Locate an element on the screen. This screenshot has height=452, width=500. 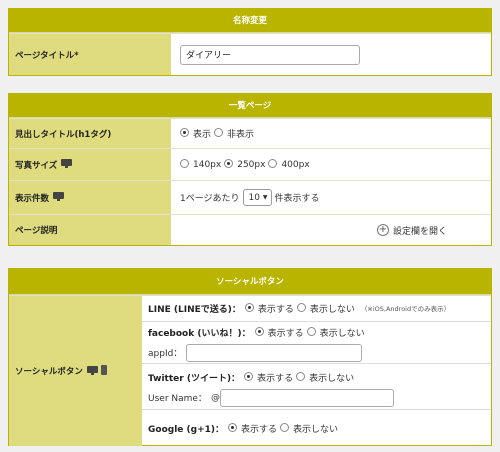
line-hide-radio is located at coordinates (301, 307).